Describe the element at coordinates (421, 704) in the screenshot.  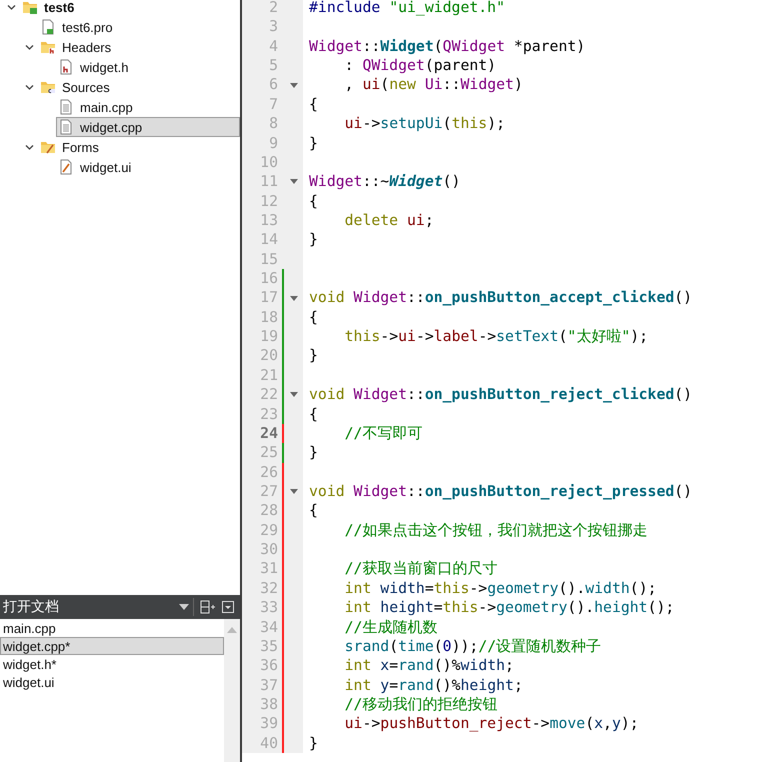
I see `code-line: //移动我们的拒绝按钮` at that location.